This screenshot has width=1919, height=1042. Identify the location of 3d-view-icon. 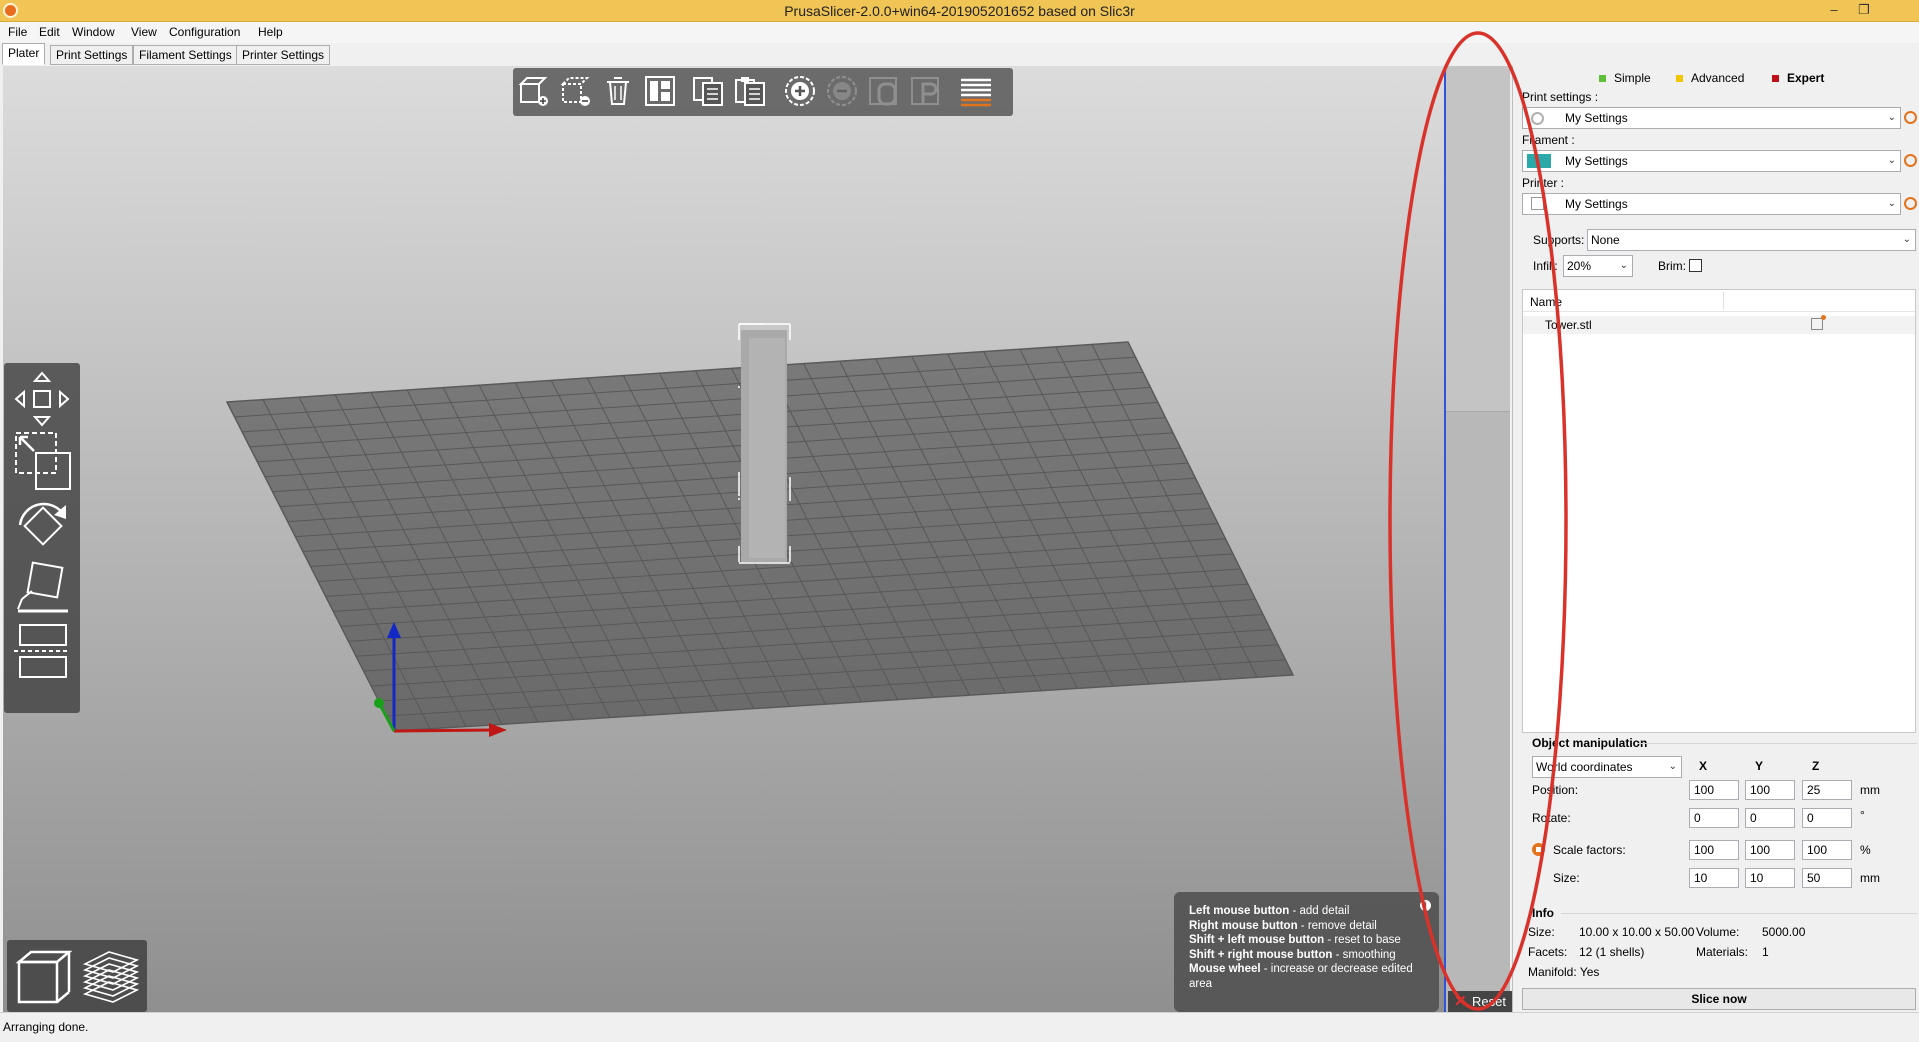
(44, 977).